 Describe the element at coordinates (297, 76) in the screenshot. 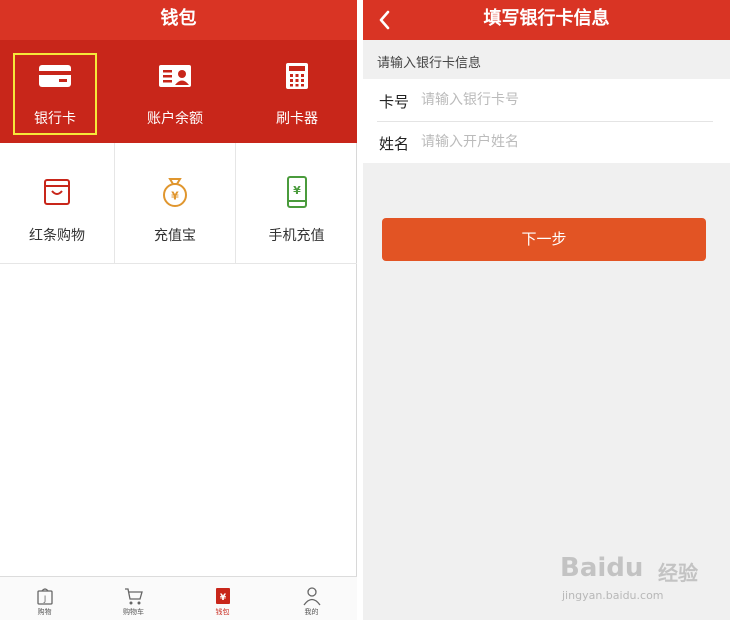

I see `card-reader-icon` at that location.